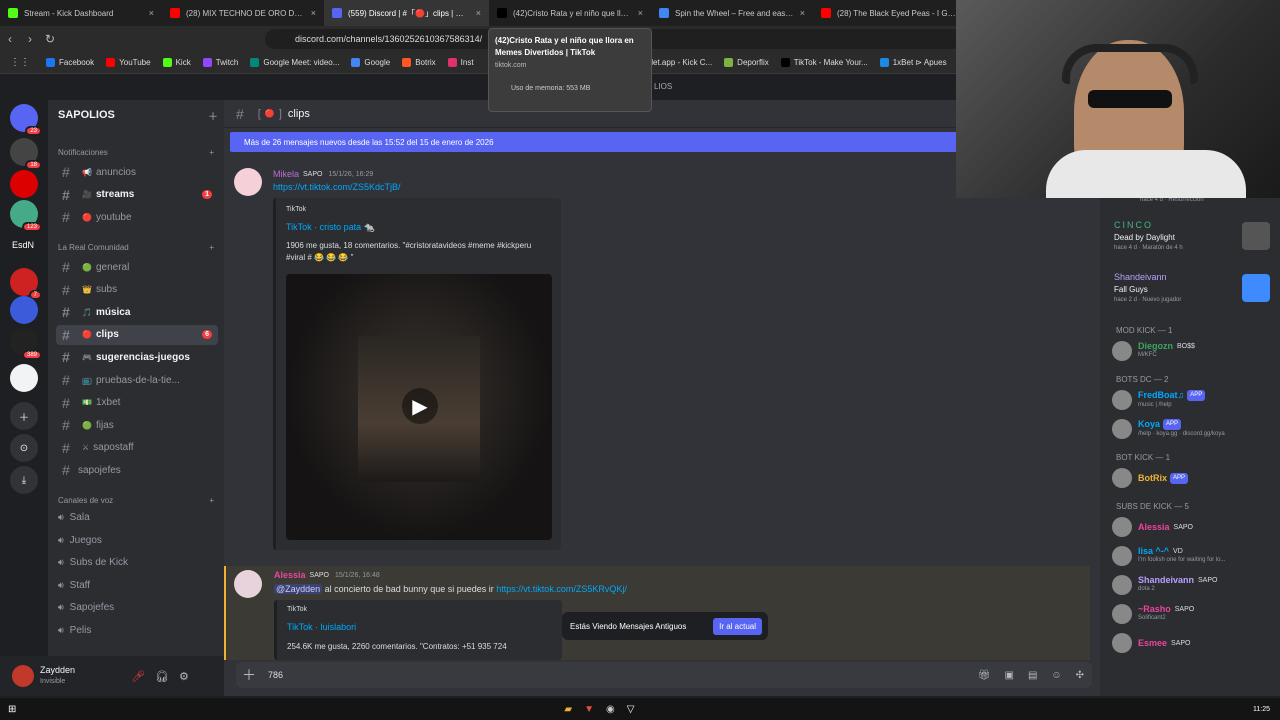  What do you see at coordinates (12, 709) in the screenshot?
I see `start-icon: ⊞` at bounding box center [12, 709].